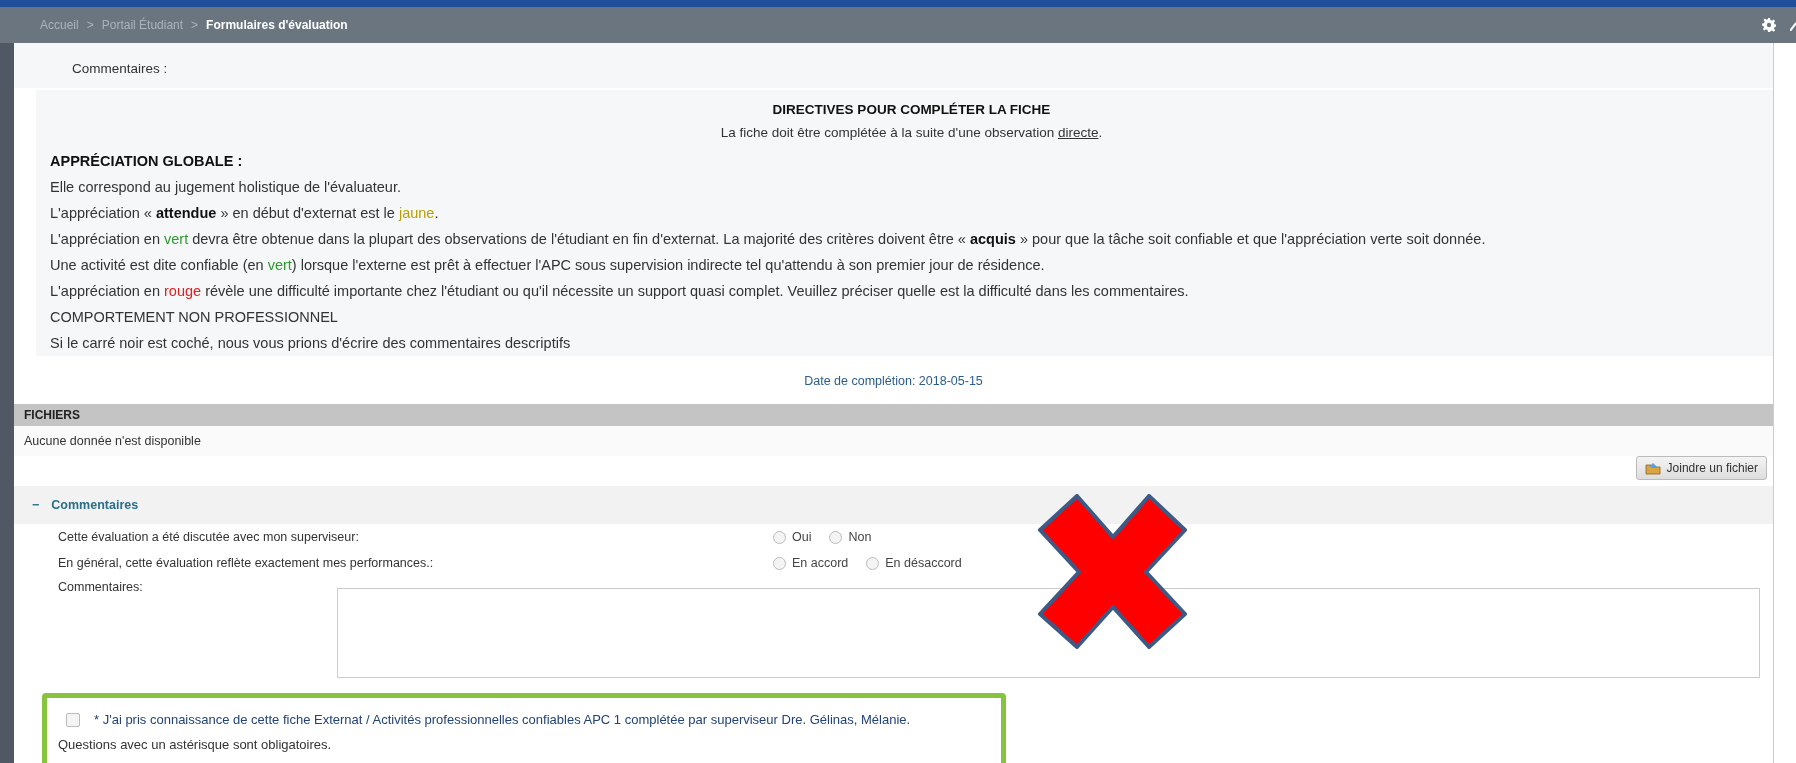  I want to click on collapse-toggle: −, so click(36, 505).